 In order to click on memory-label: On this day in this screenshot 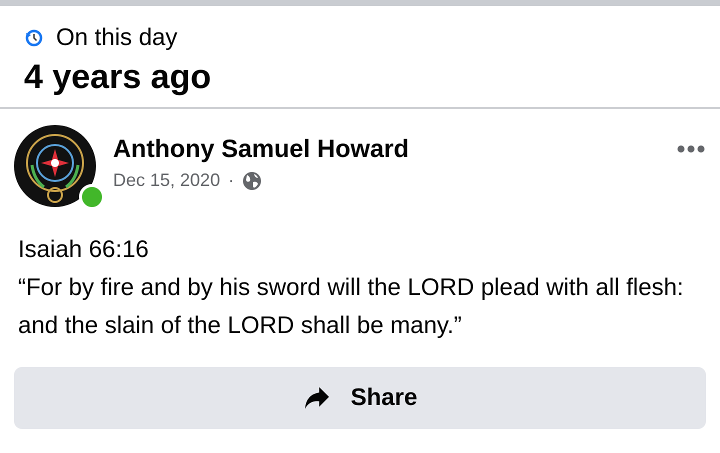, I will do `click(117, 38)`.